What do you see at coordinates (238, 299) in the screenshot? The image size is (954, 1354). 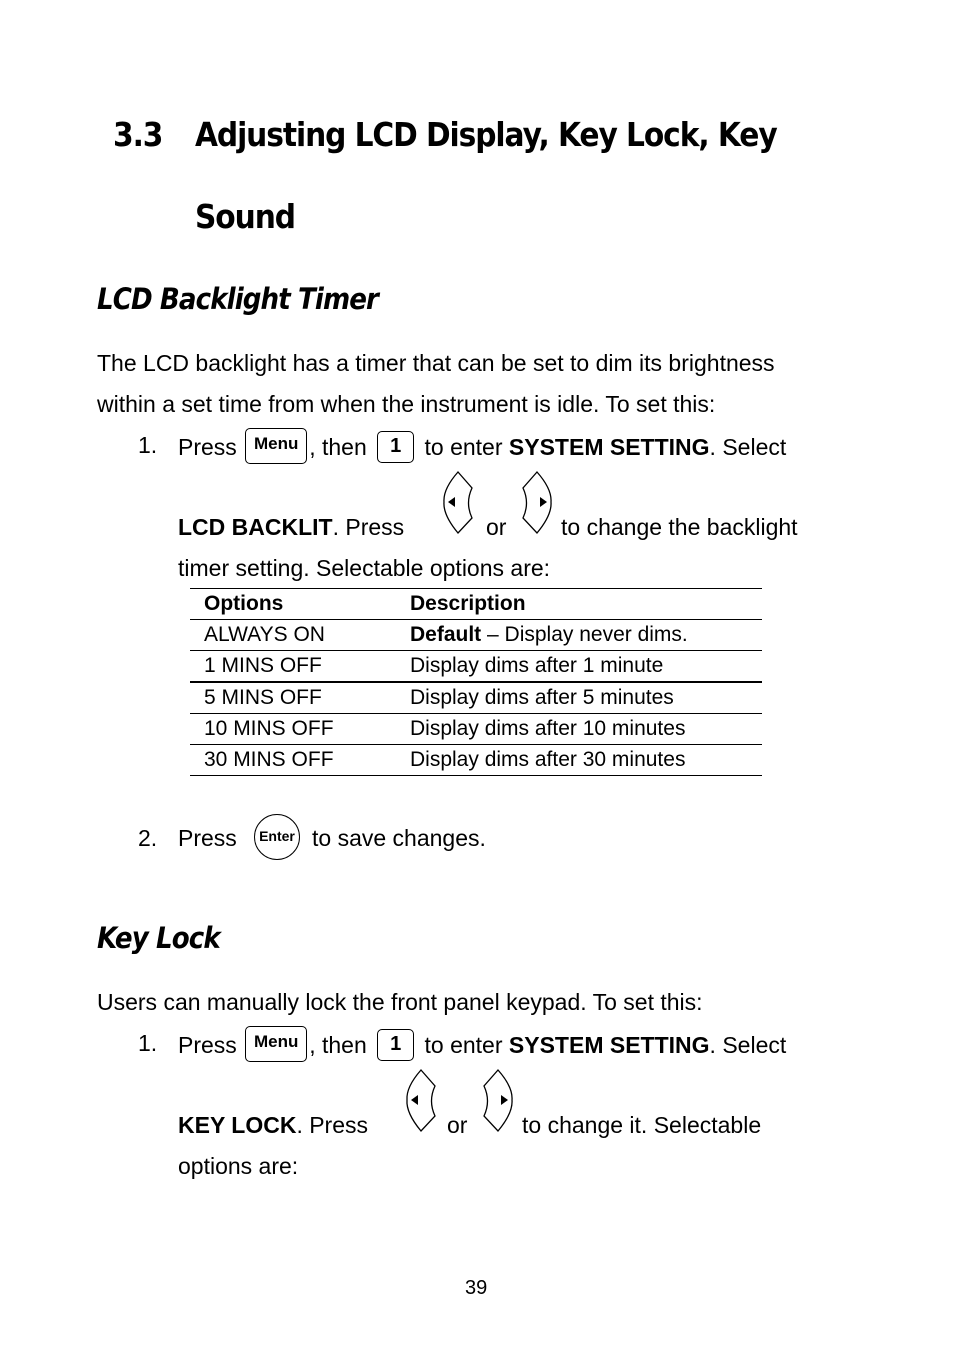 I see `backlight-heading: LCD Backlight Timer` at bounding box center [238, 299].